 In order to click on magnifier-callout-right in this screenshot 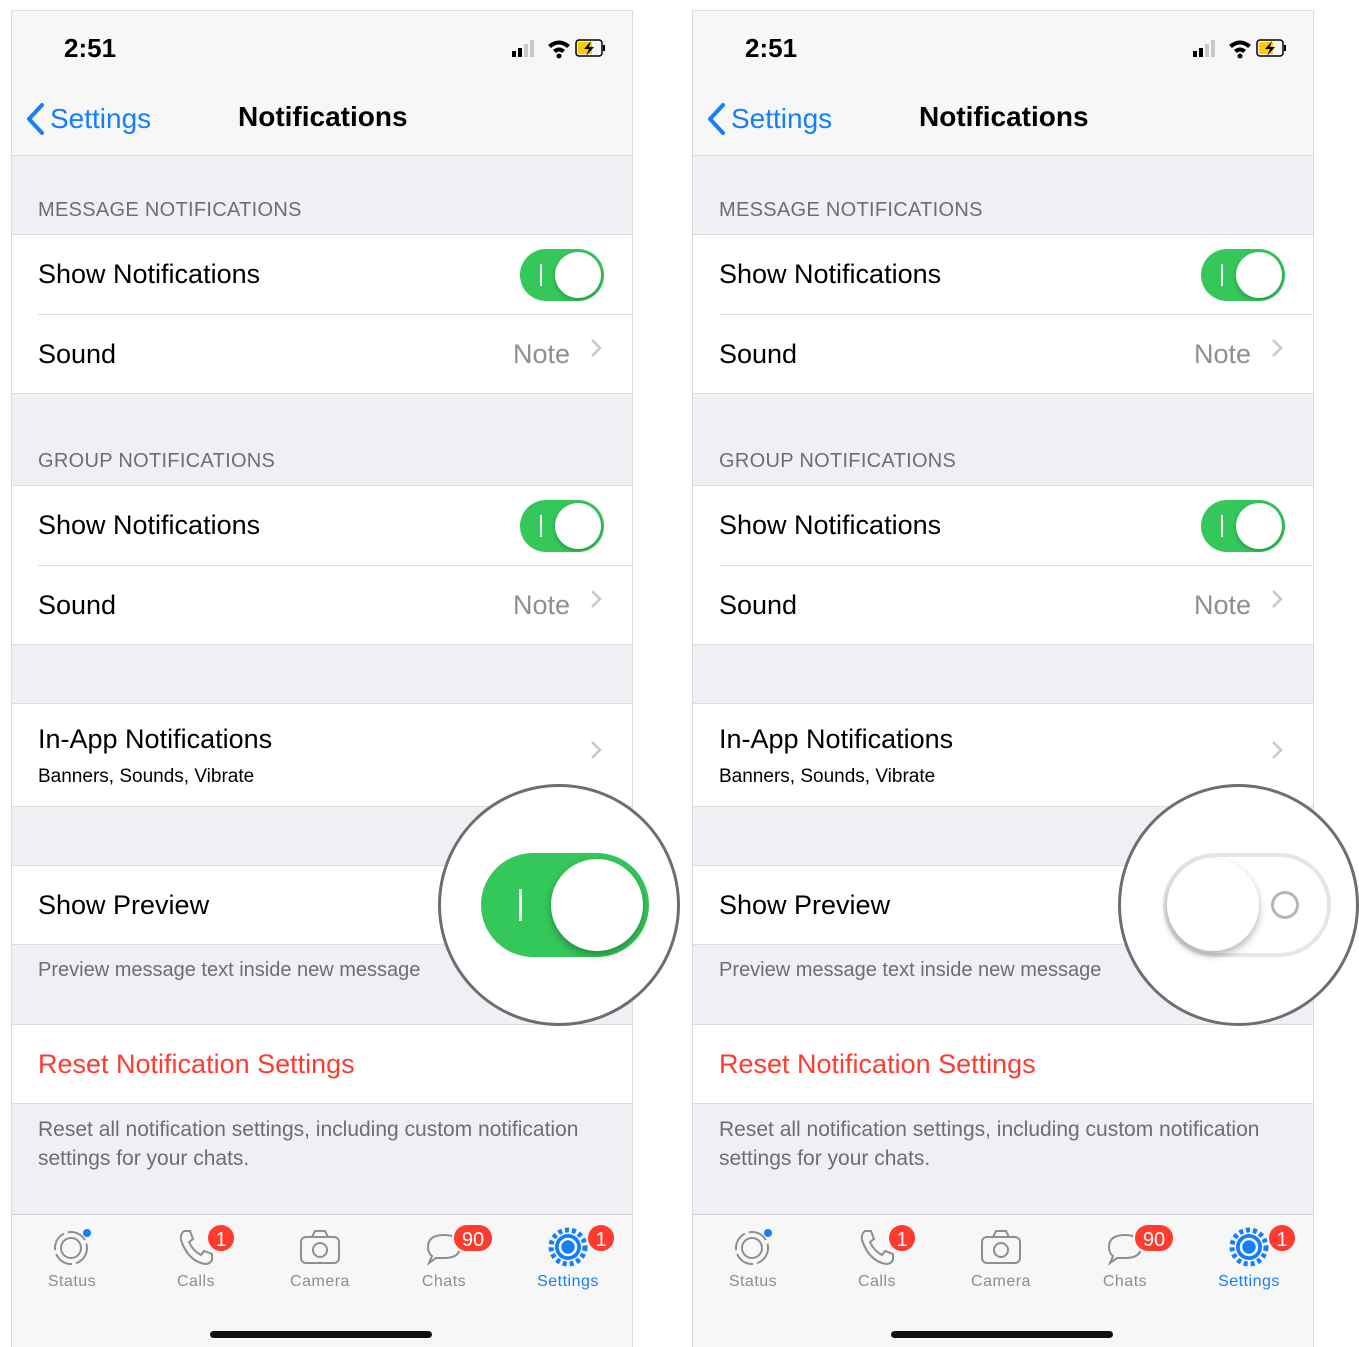, I will do `click(1238, 905)`.